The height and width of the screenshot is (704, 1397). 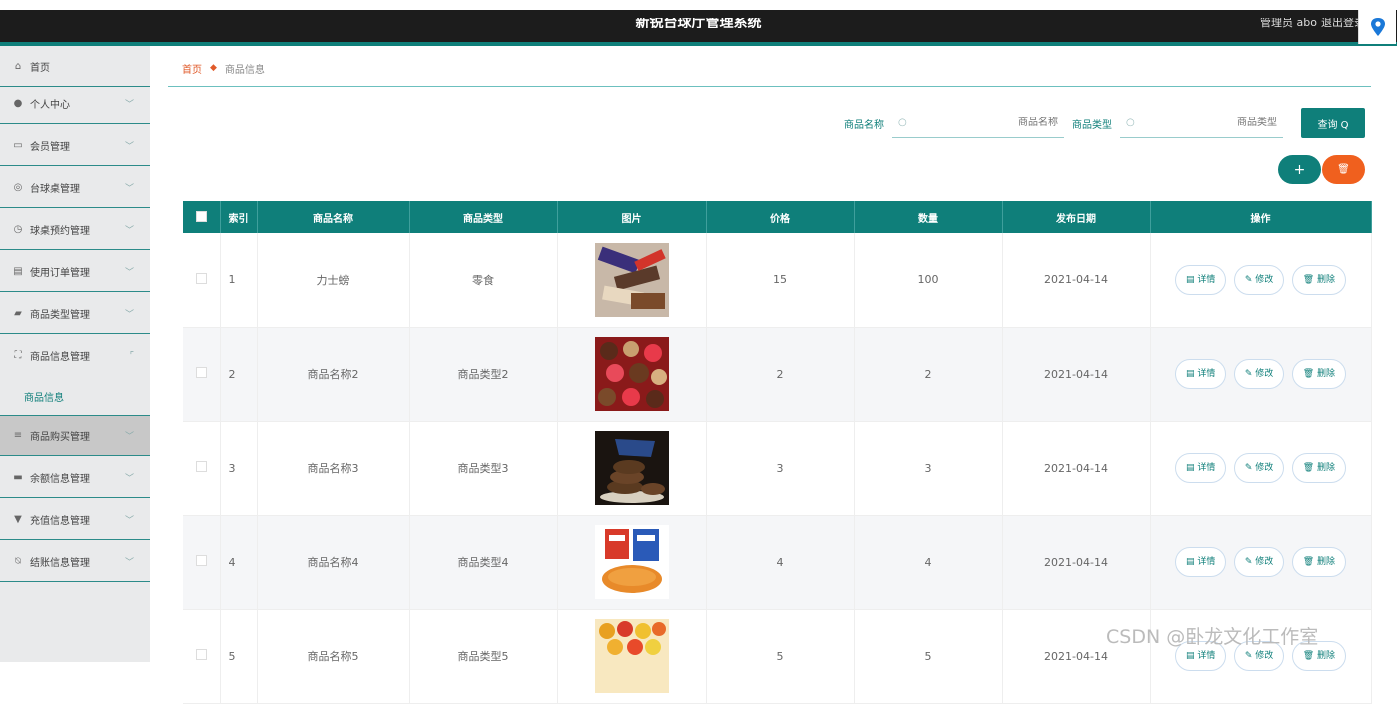 I want to click on cell-price: 3, so click(x=780, y=468).